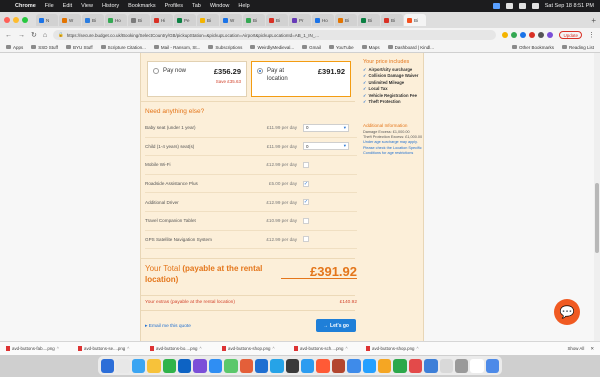 The width and height of the screenshot is (600, 377). What do you see at coordinates (225, 47) in the screenshot?
I see `bookmark-folder: Subscriptions` at bounding box center [225, 47].